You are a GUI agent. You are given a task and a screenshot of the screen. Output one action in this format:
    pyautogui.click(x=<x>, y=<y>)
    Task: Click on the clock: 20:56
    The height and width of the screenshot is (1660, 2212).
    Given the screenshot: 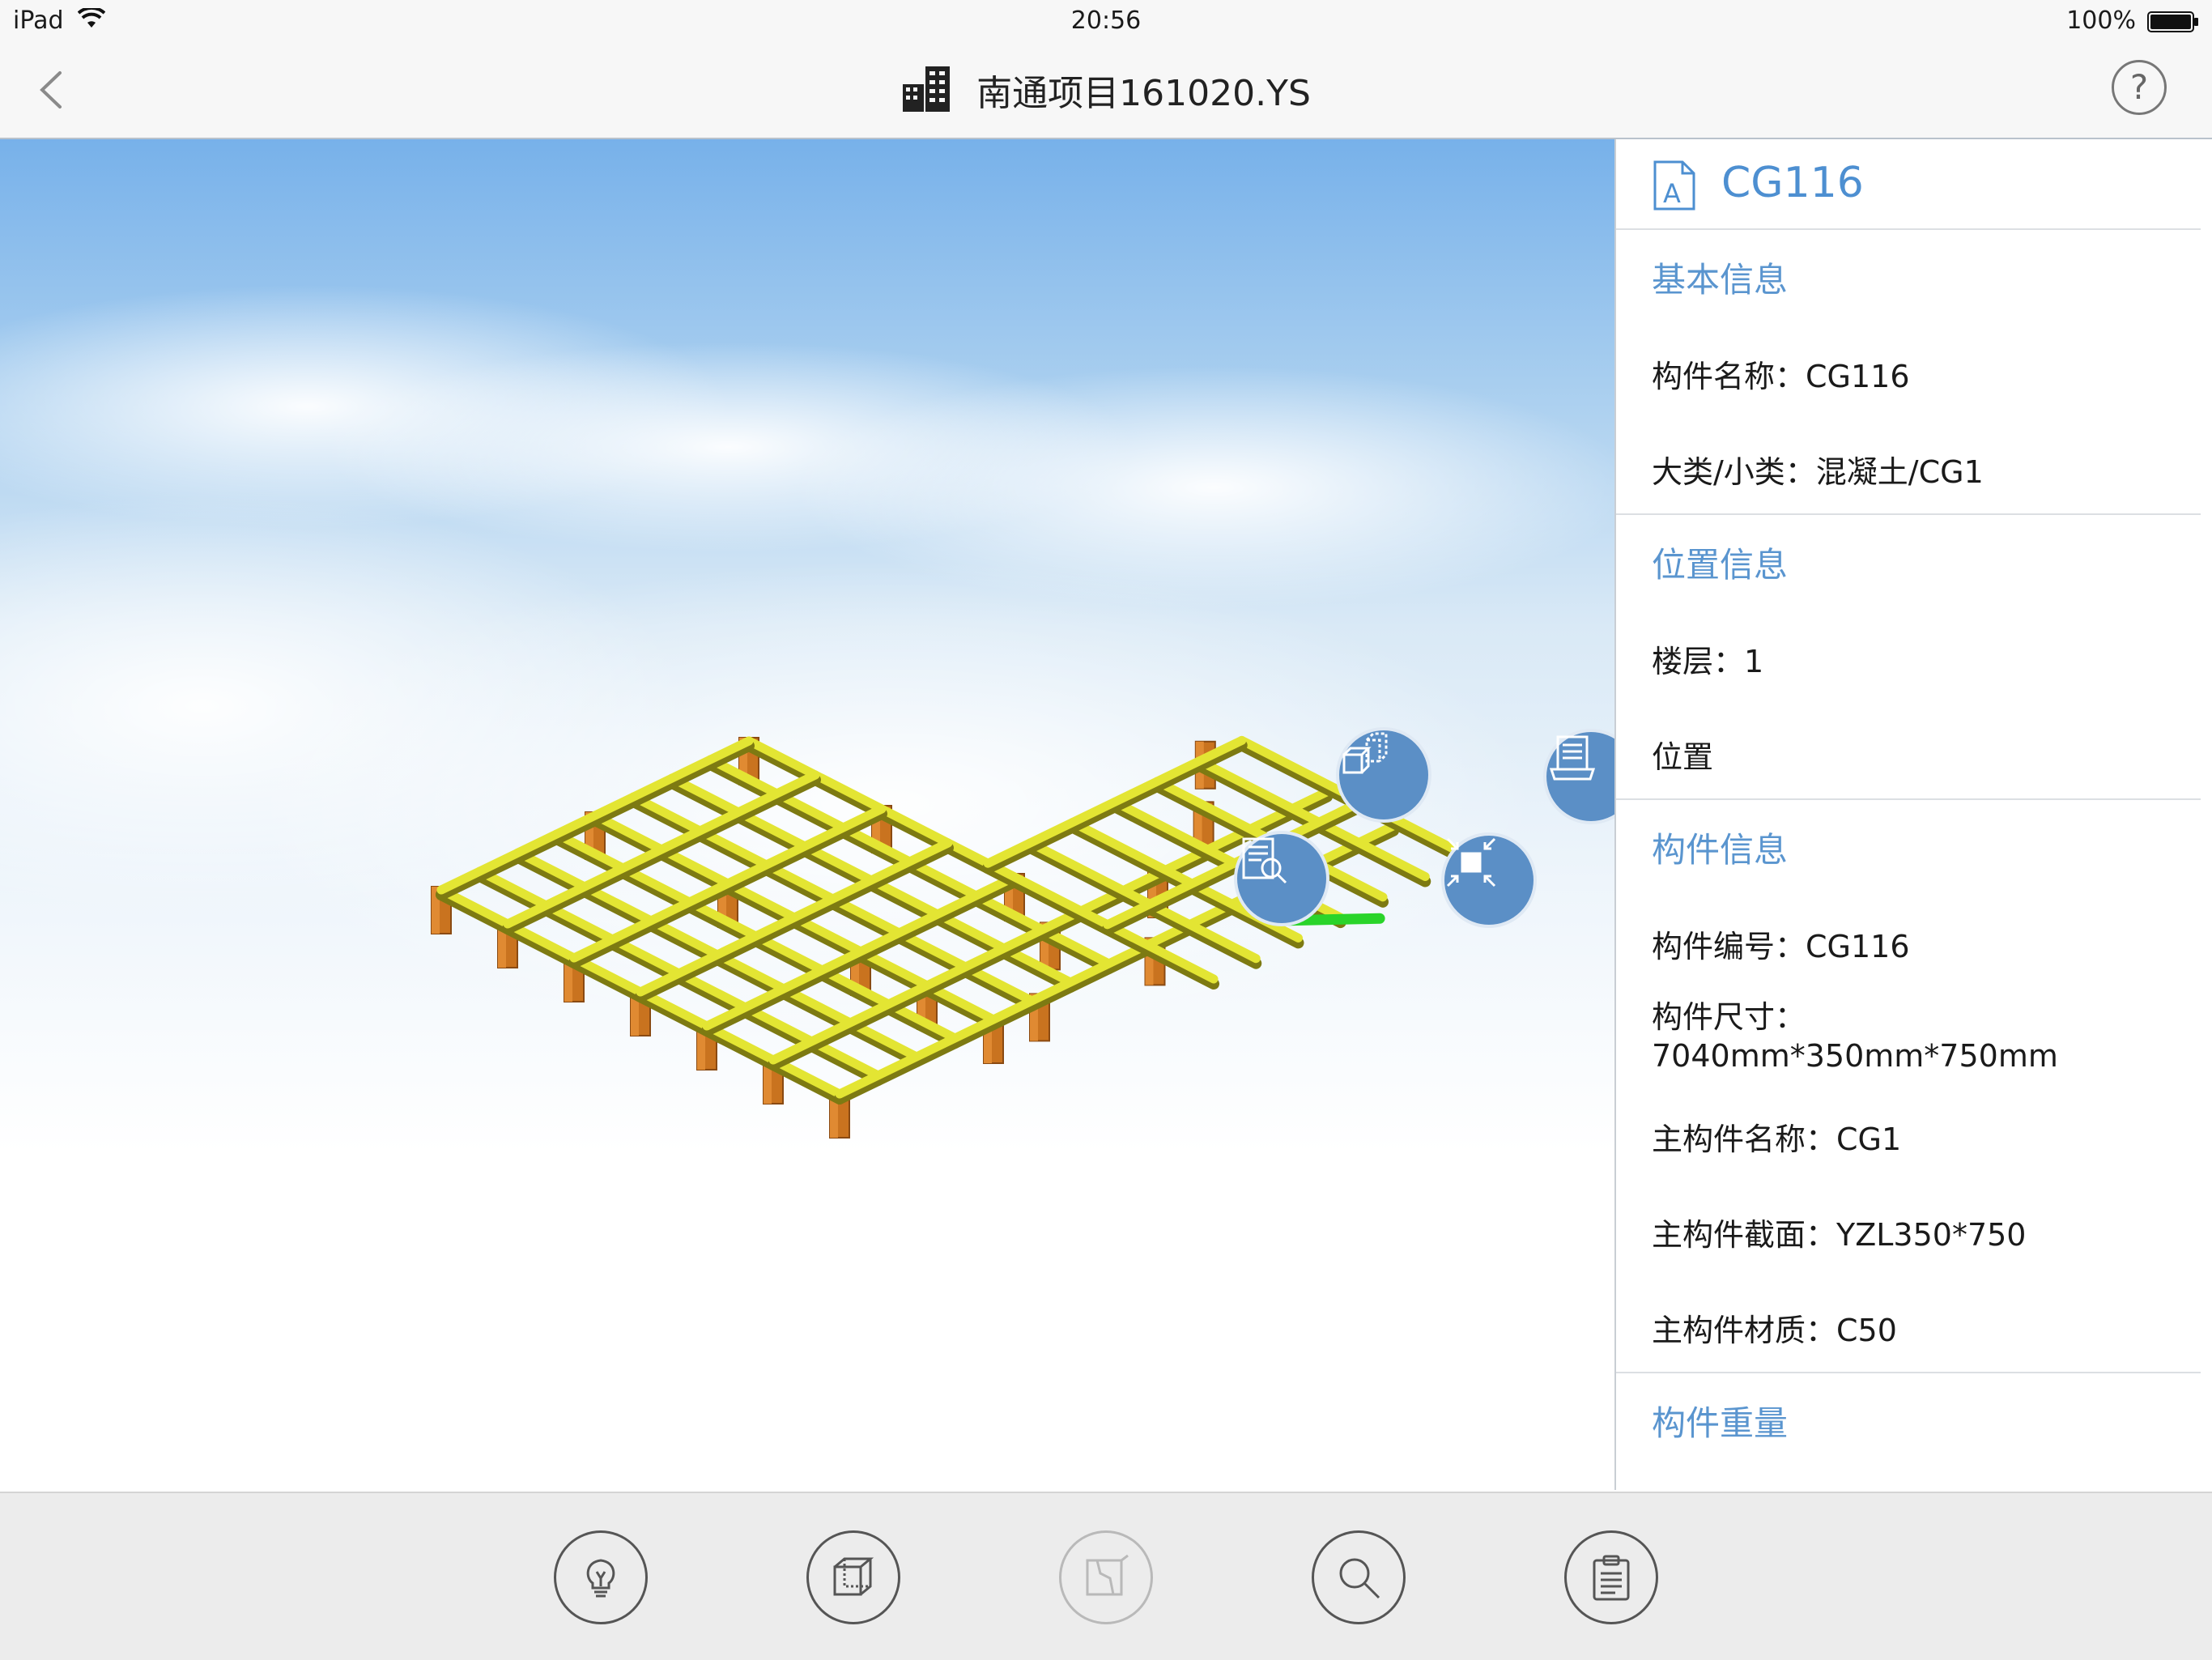 What is the action you would take?
    pyautogui.click(x=1106, y=21)
    